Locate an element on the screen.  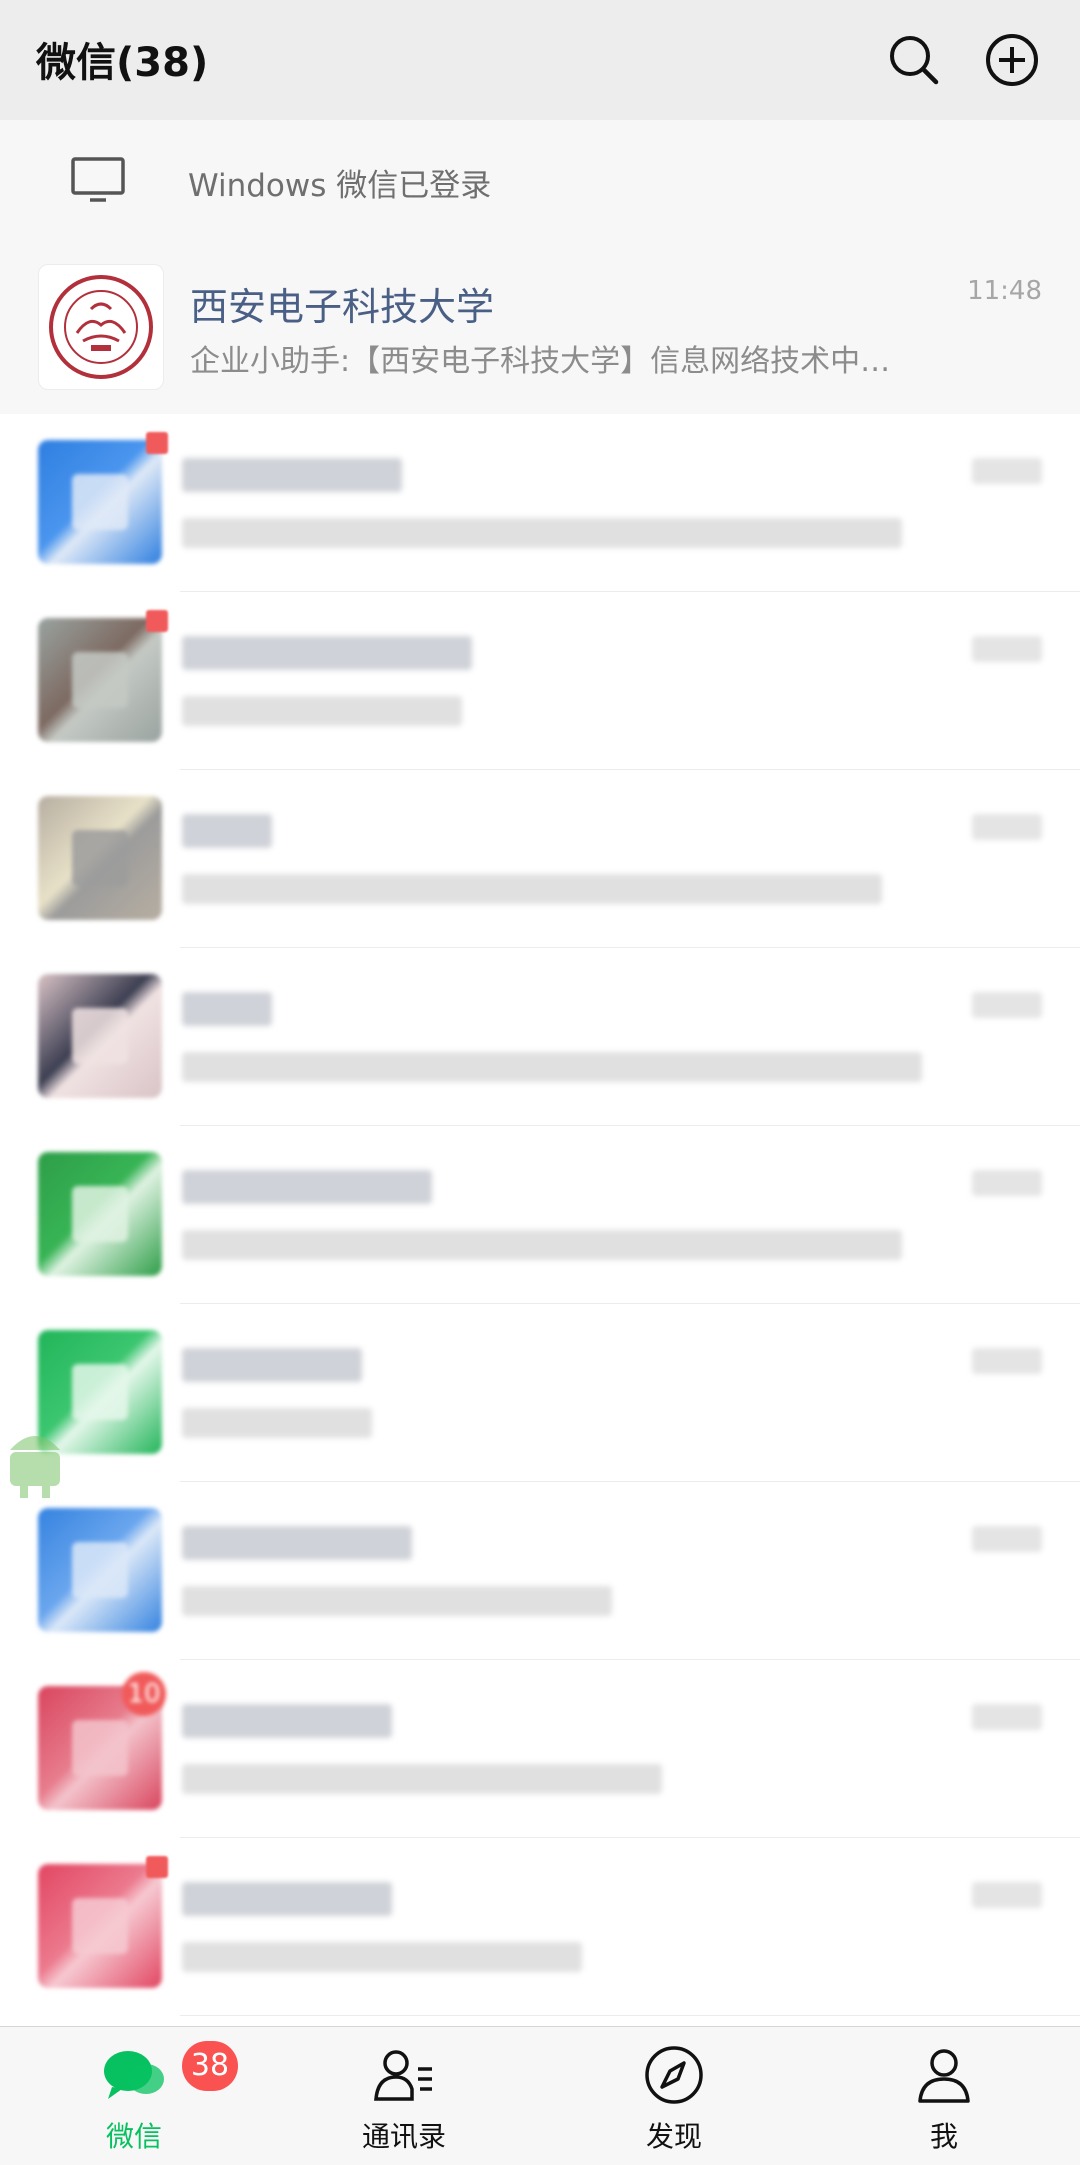
person-icon is located at coordinates (944, 2076).